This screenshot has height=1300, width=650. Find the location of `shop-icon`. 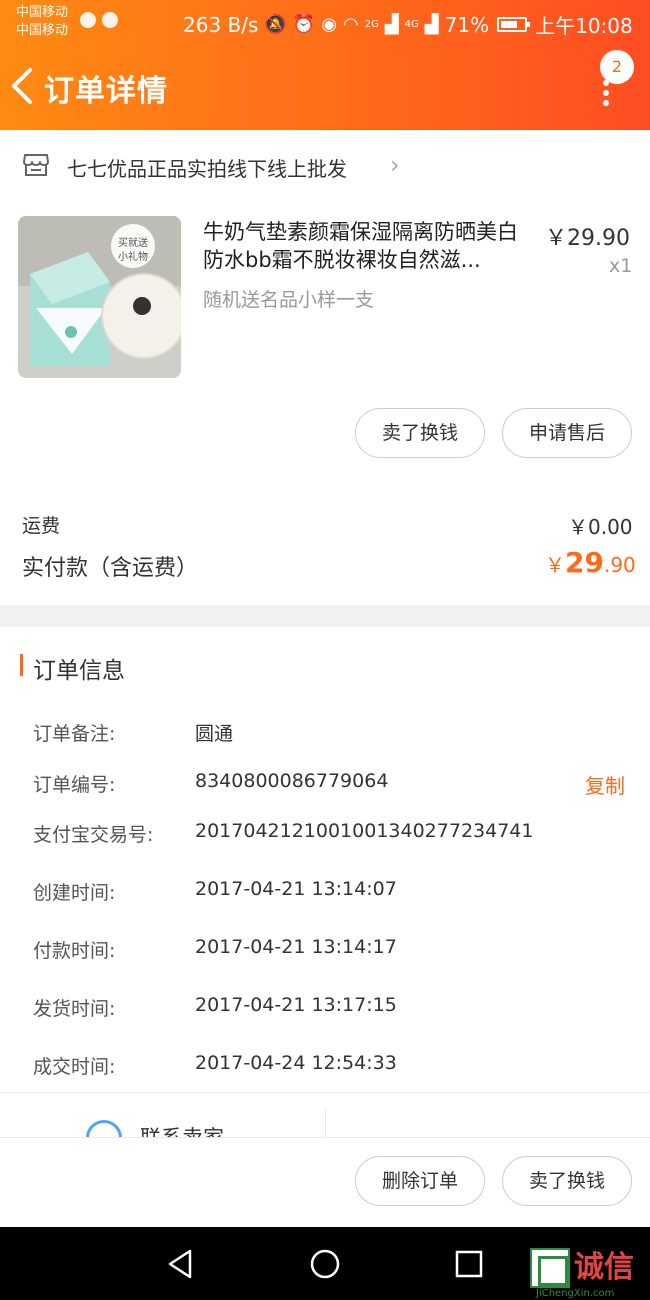

shop-icon is located at coordinates (36, 165).